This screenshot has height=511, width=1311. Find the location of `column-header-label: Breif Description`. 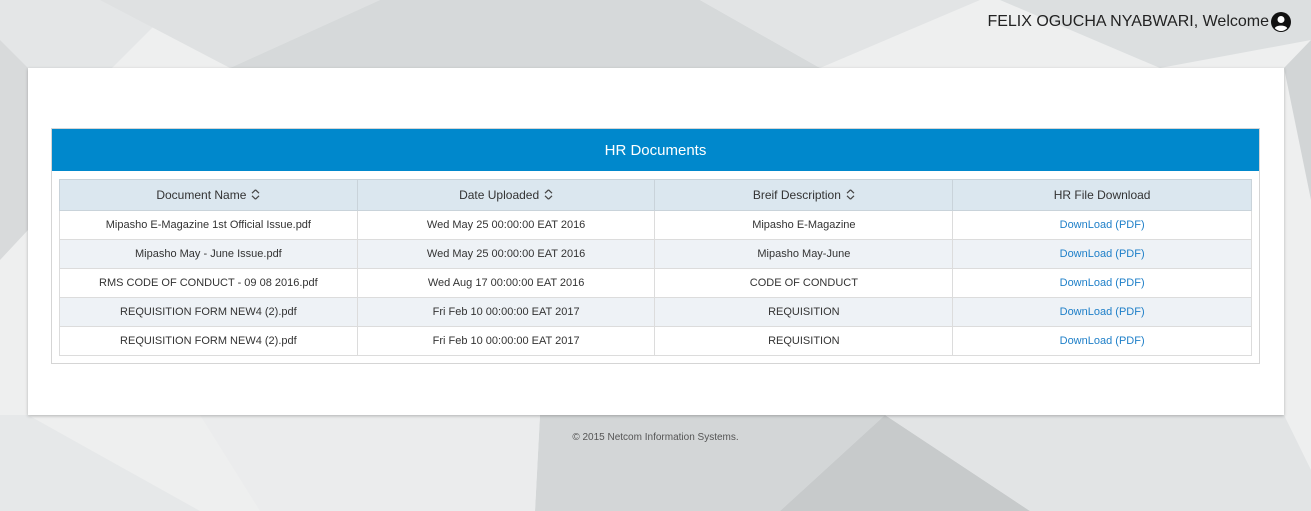

column-header-label: Breif Description is located at coordinates (796, 195).